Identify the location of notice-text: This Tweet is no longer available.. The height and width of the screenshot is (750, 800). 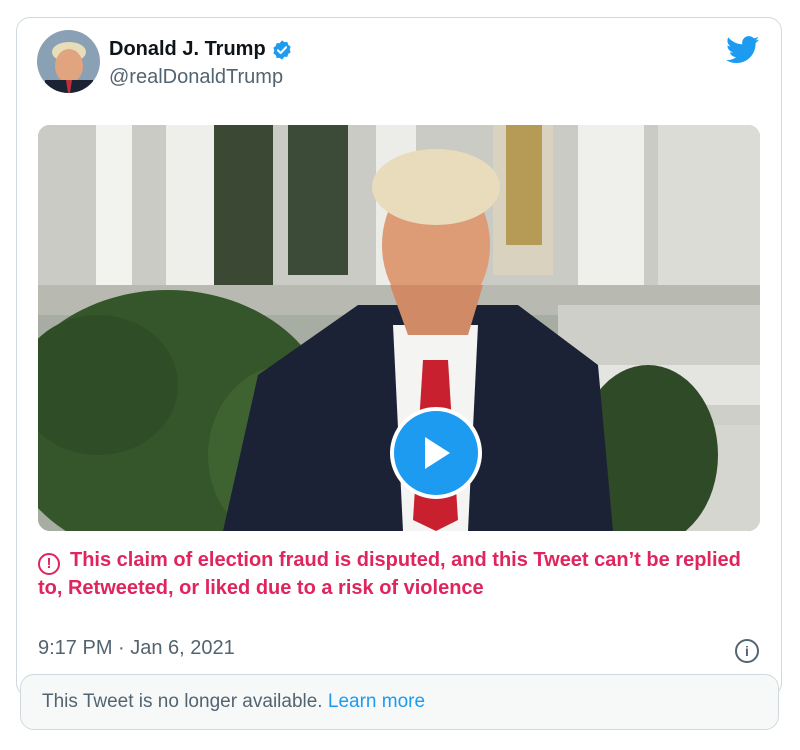
(182, 701).